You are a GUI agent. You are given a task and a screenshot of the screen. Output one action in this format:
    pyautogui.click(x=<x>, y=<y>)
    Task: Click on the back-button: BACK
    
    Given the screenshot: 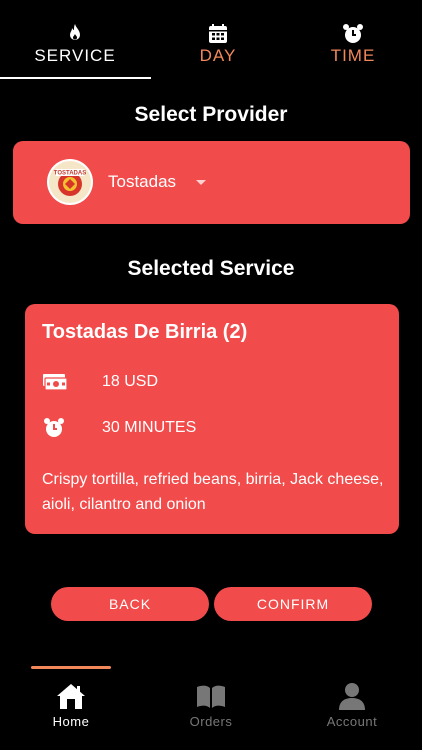 What is the action you would take?
    pyautogui.click(x=130, y=604)
    